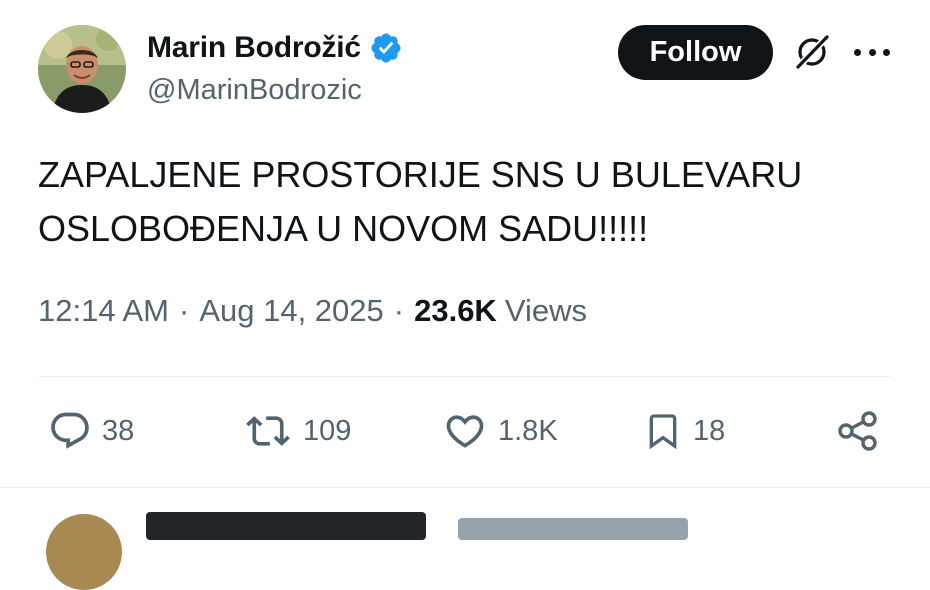  Describe the element at coordinates (573, 529) in the screenshot. I see `next-tweet-author-handle` at that location.